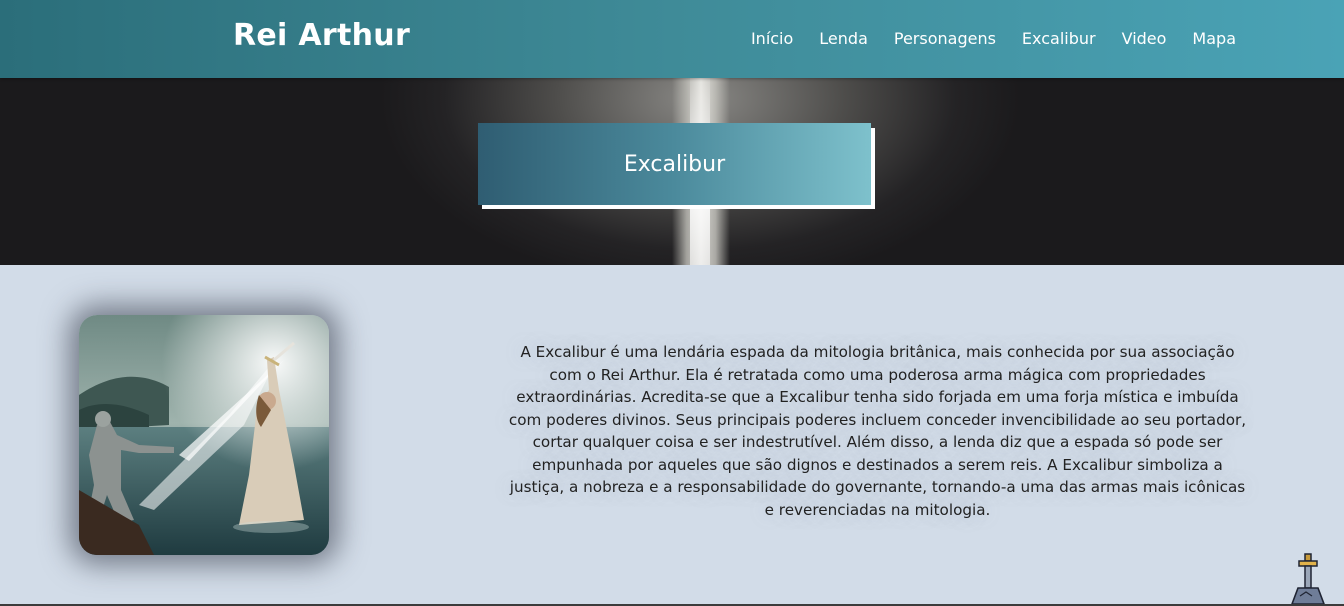  What do you see at coordinates (1059, 38) in the screenshot?
I see `nav-link-excalibur: Excalibur` at bounding box center [1059, 38].